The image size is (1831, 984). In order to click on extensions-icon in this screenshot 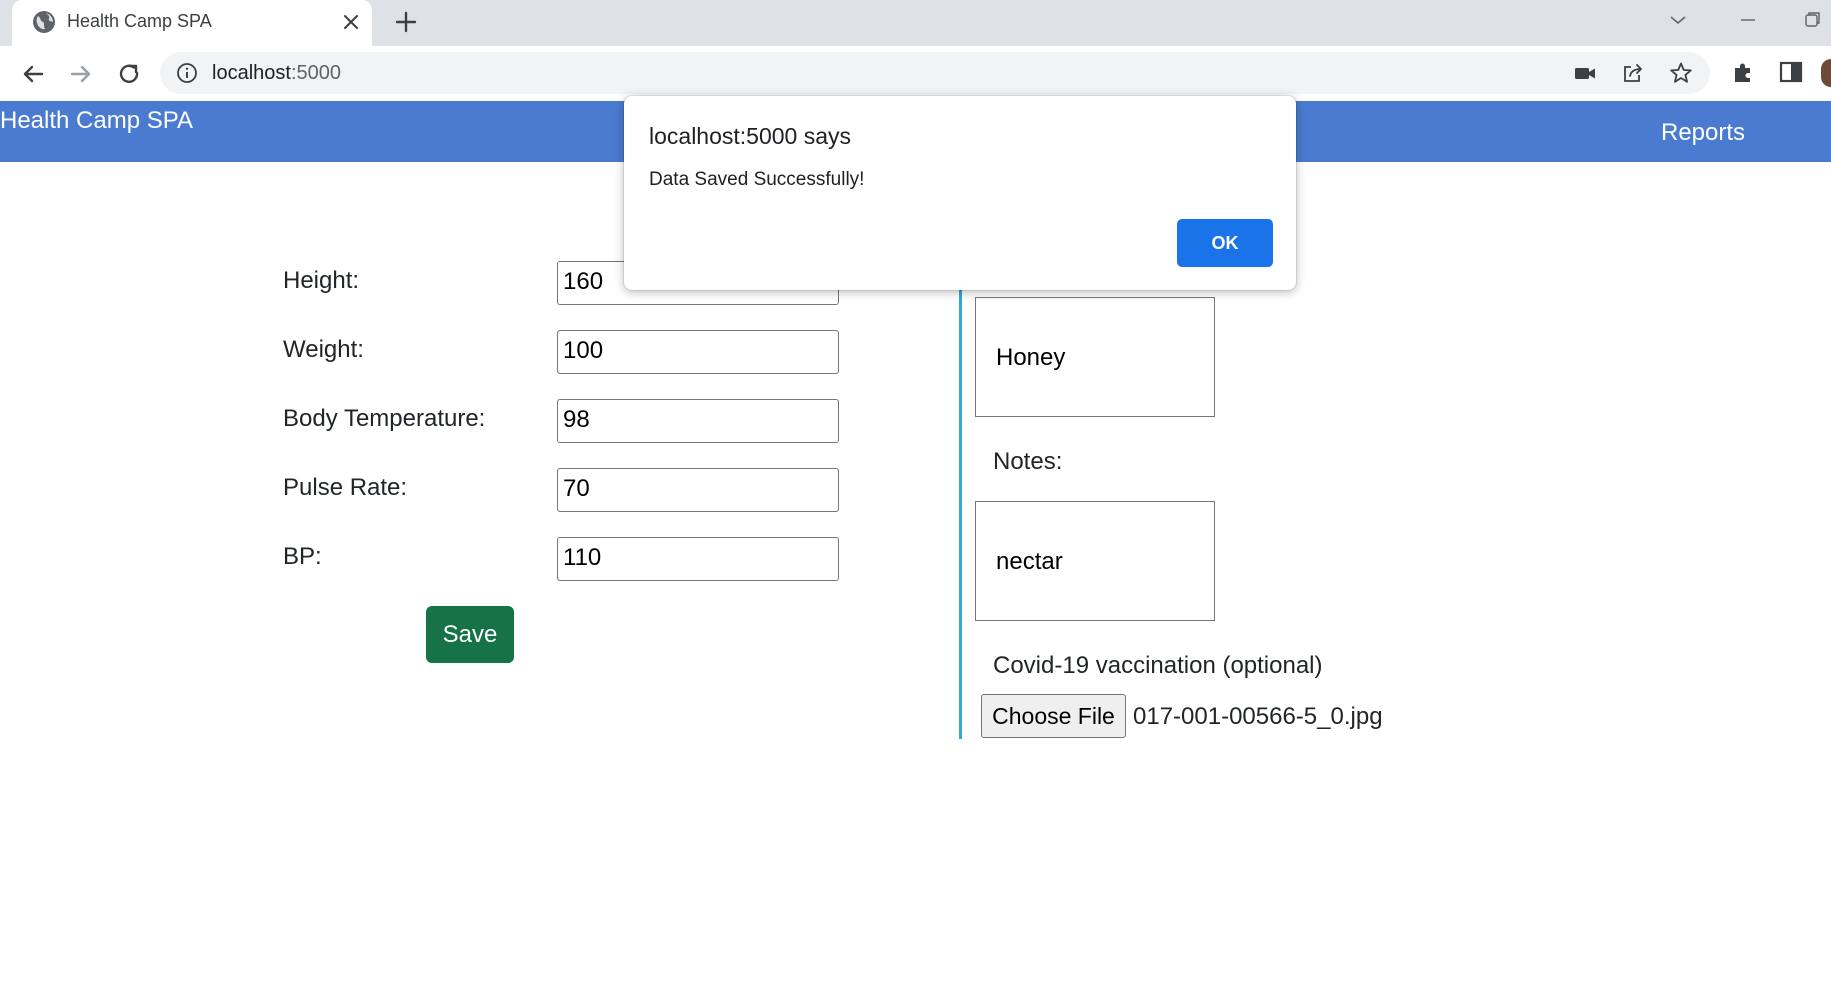, I will do `click(1743, 72)`.